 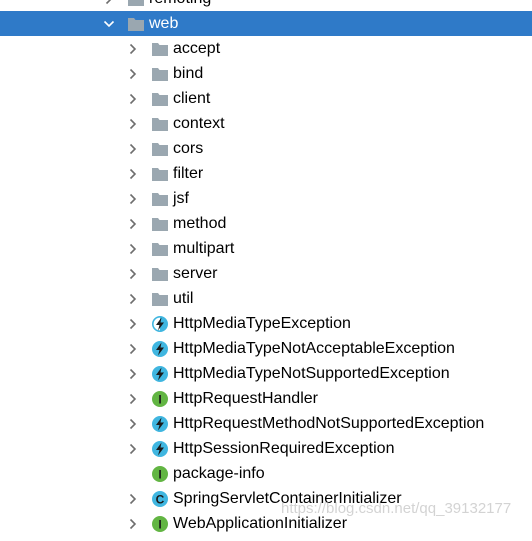 What do you see at coordinates (160, 323) in the screenshot?
I see `abstract-exception-class-icon` at bounding box center [160, 323].